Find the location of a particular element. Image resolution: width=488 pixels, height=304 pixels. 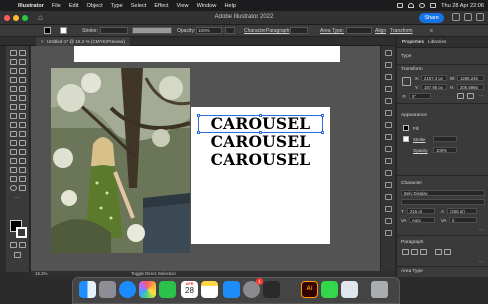

music-icon is located at coordinates (271, 289).